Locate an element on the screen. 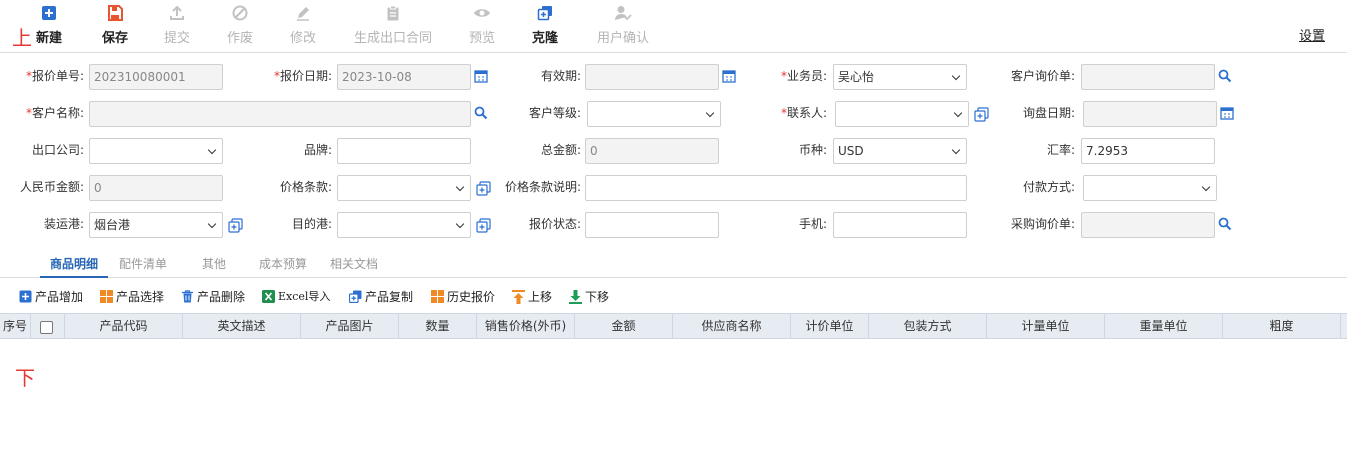 The image size is (1347, 457). ban-icon is located at coordinates (240, 13).